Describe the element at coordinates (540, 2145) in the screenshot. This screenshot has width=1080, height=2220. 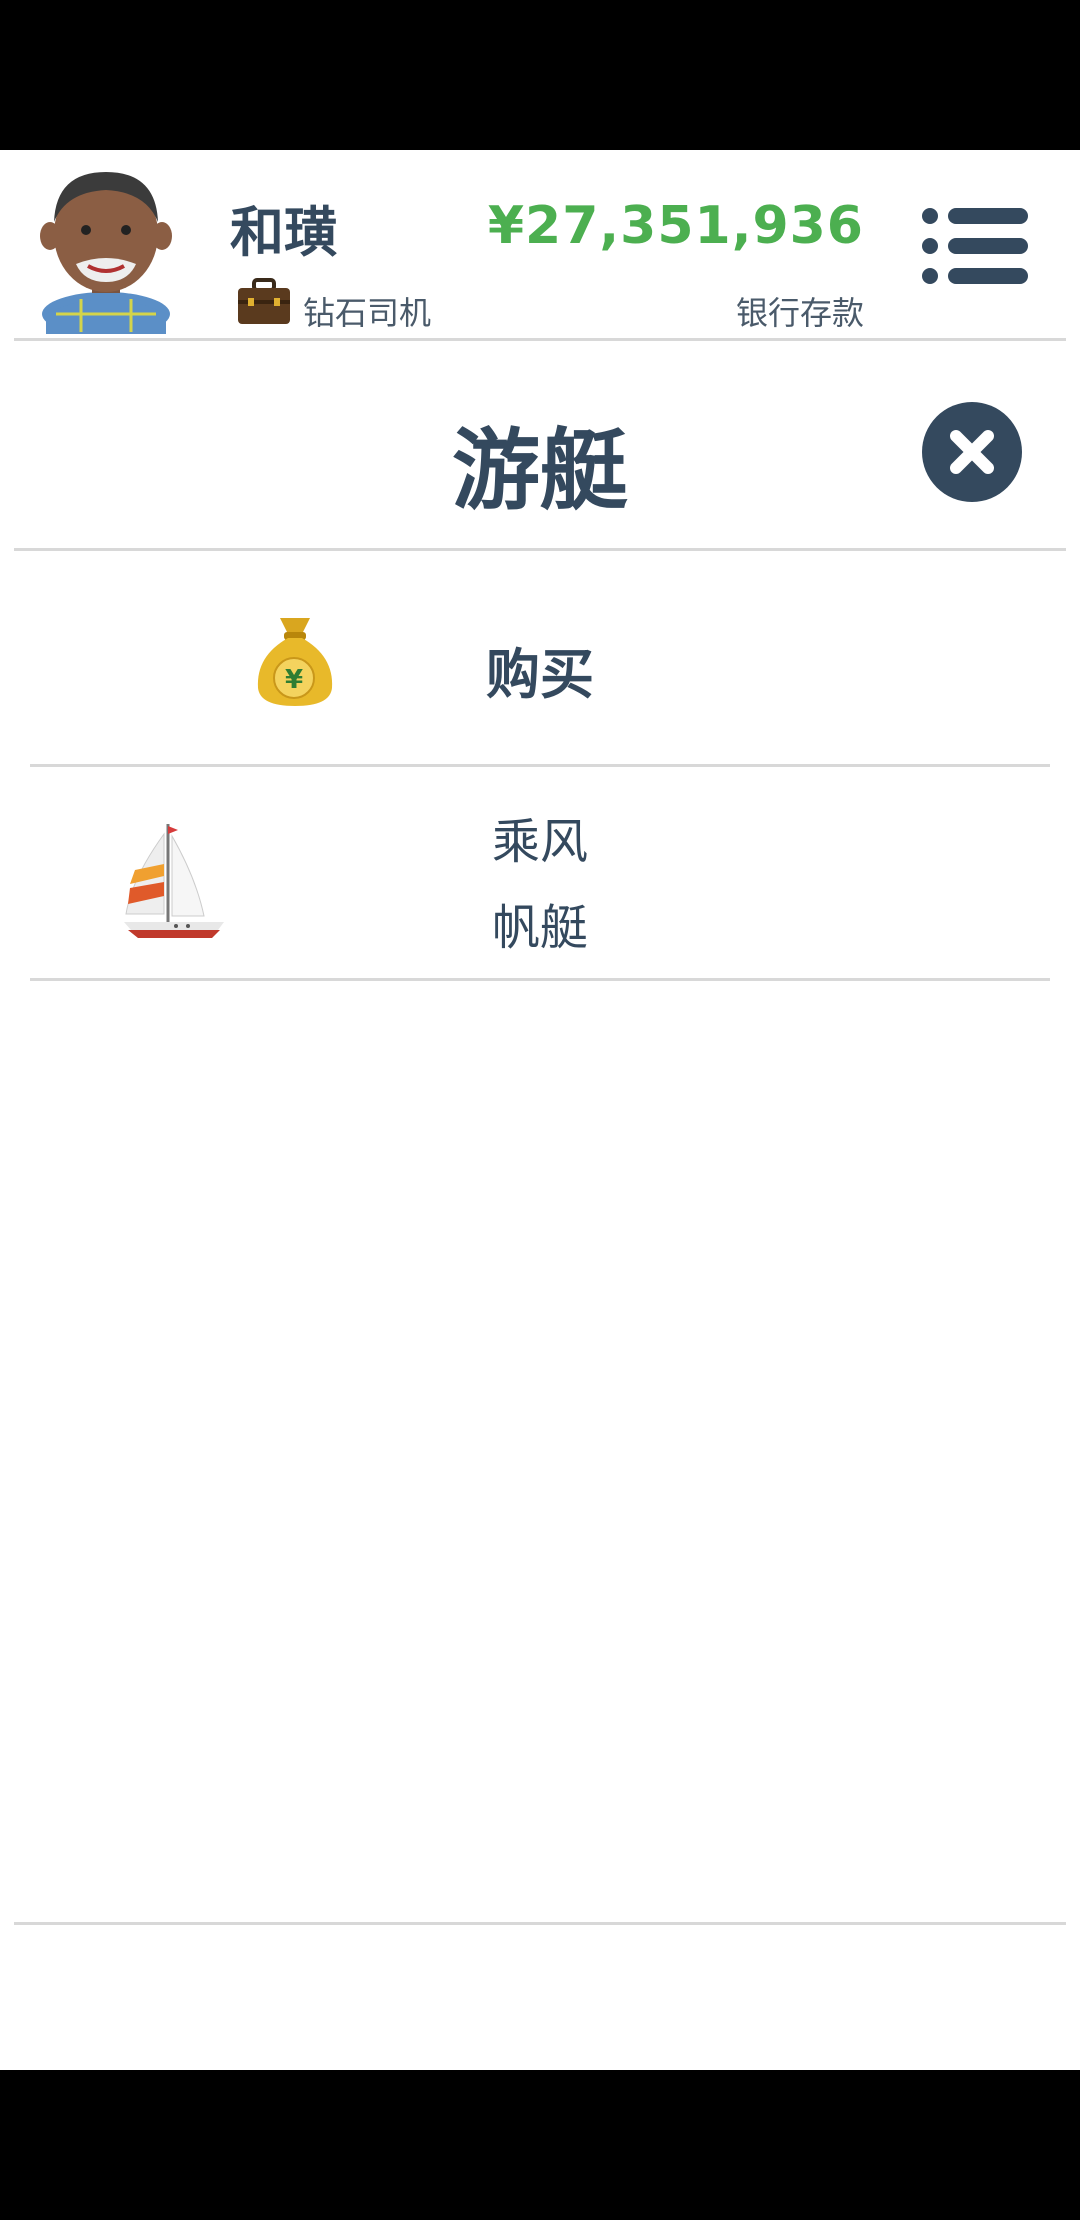
I see `navigation-bar` at that location.